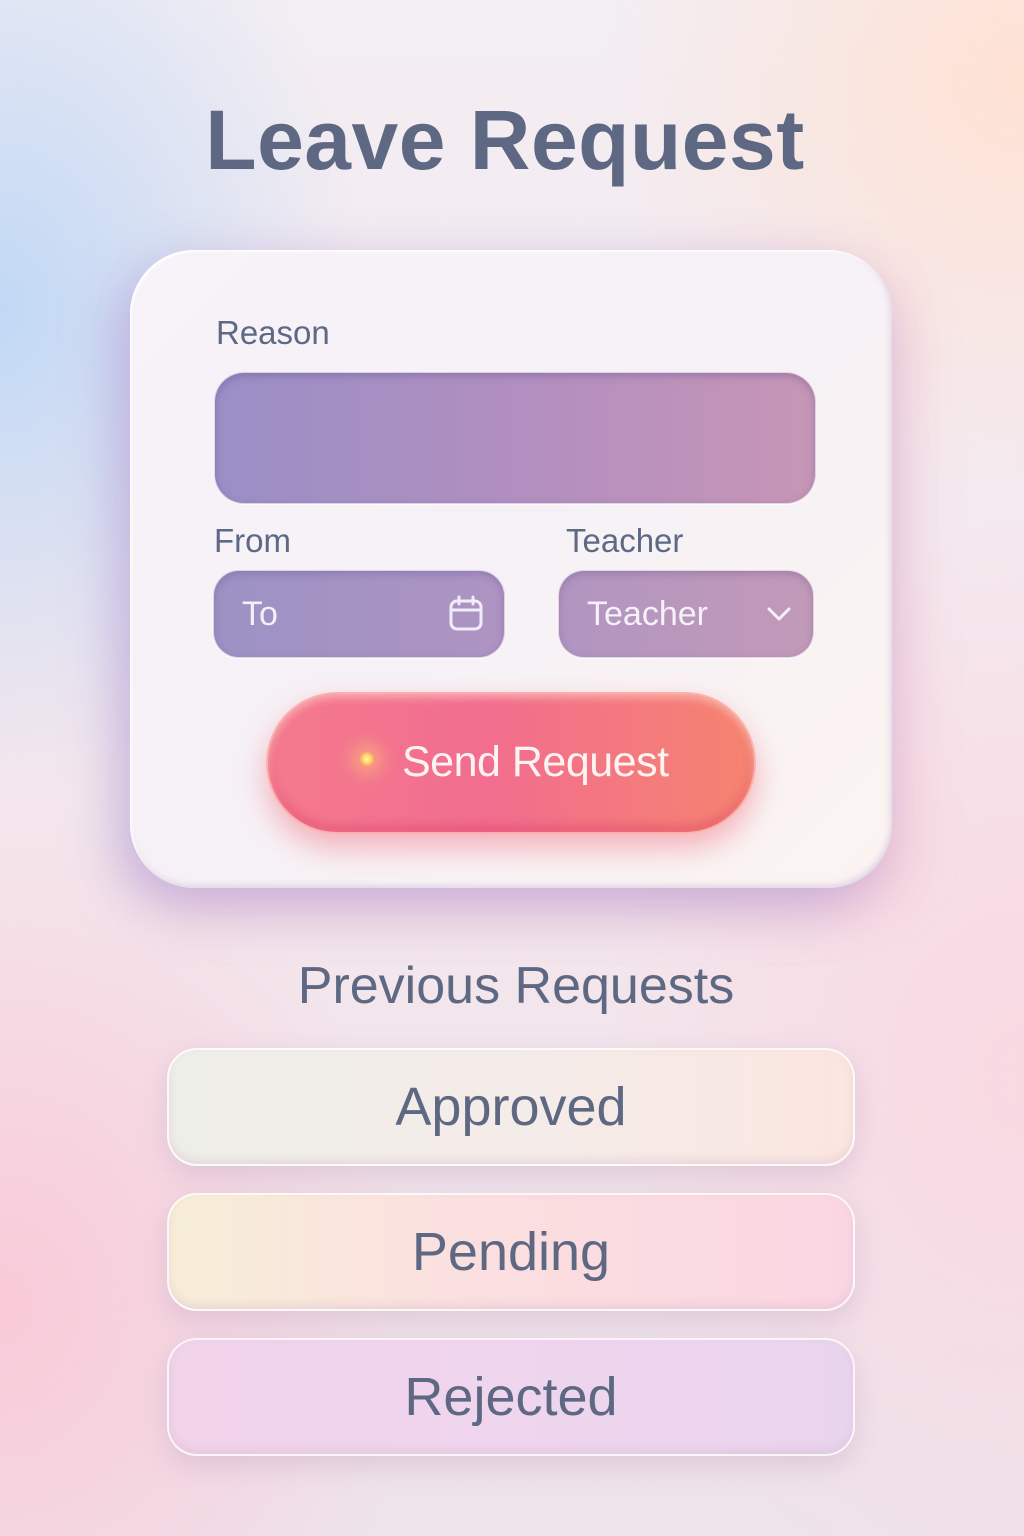 Image resolution: width=1024 pixels, height=1536 pixels. I want to click on reason-label: Reason, so click(273, 332).